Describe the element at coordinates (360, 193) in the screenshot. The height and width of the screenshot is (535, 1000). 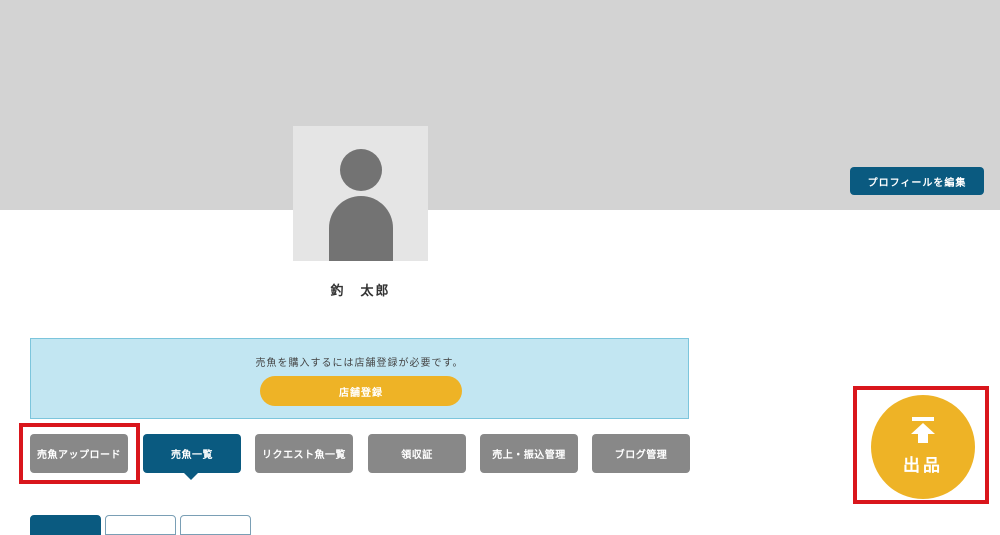
I see `avatar` at that location.